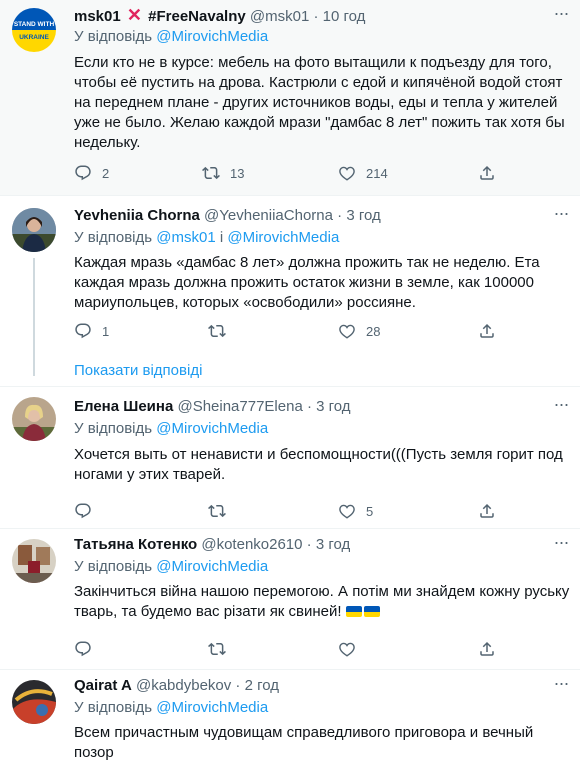 The image size is (580, 780). Describe the element at coordinates (373, 331) in the screenshot. I see `like-count: 28` at that location.